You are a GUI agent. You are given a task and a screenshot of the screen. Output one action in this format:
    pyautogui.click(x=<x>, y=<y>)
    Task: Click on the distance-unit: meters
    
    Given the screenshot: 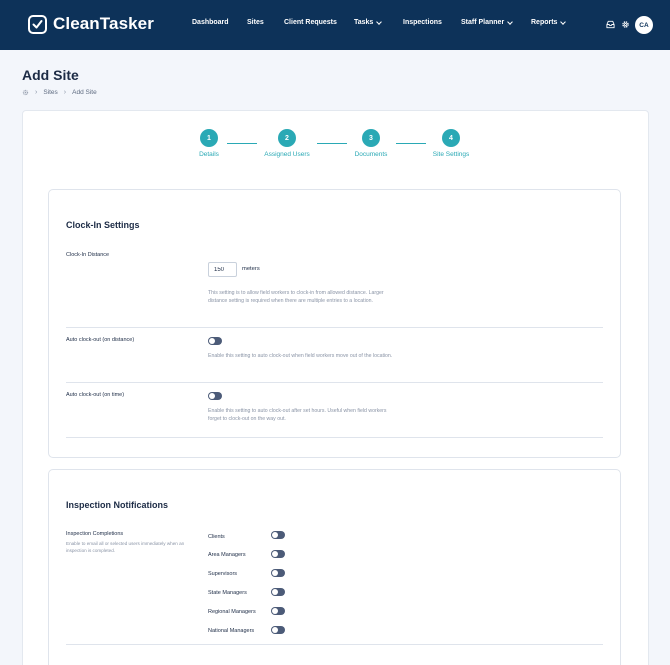 What is the action you would take?
    pyautogui.click(x=251, y=269)
    